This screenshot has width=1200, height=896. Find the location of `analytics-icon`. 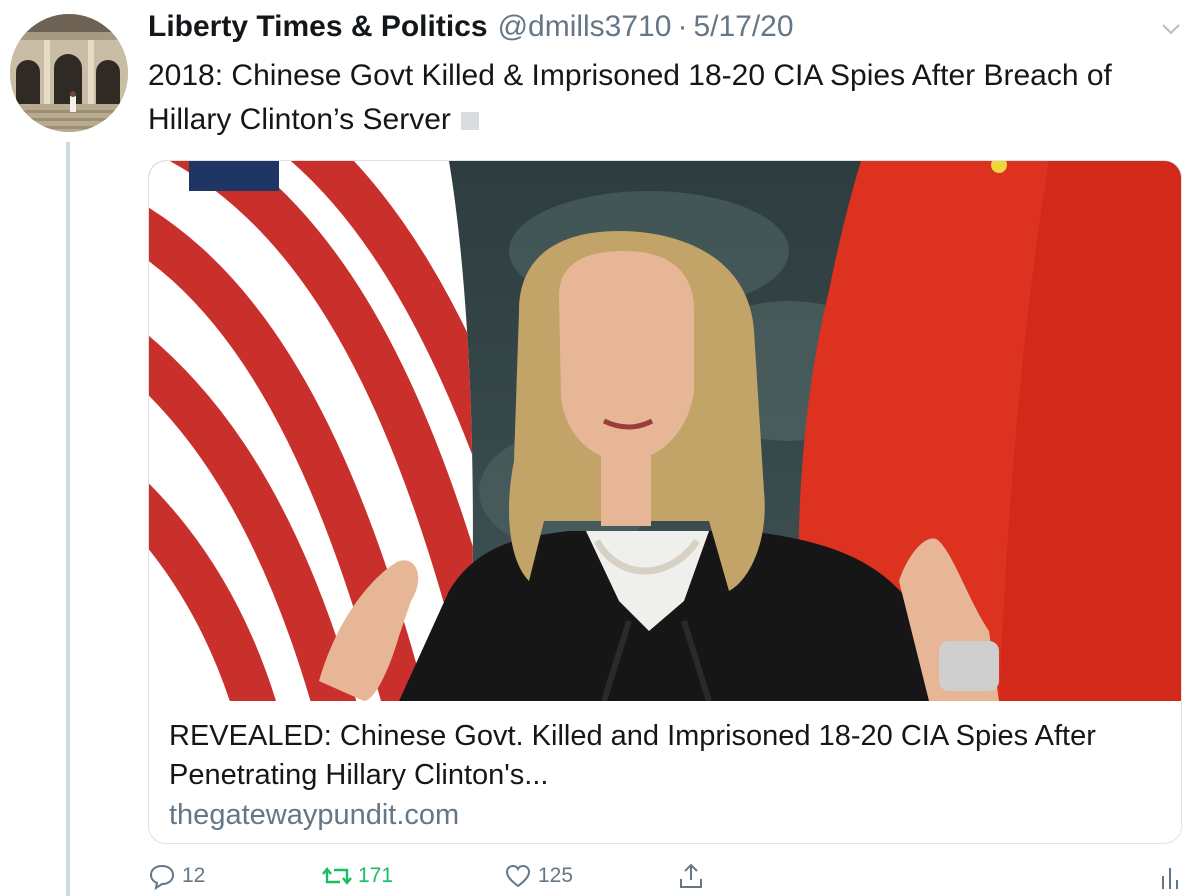

analytics-icon is located at coordinates (1170, 878).